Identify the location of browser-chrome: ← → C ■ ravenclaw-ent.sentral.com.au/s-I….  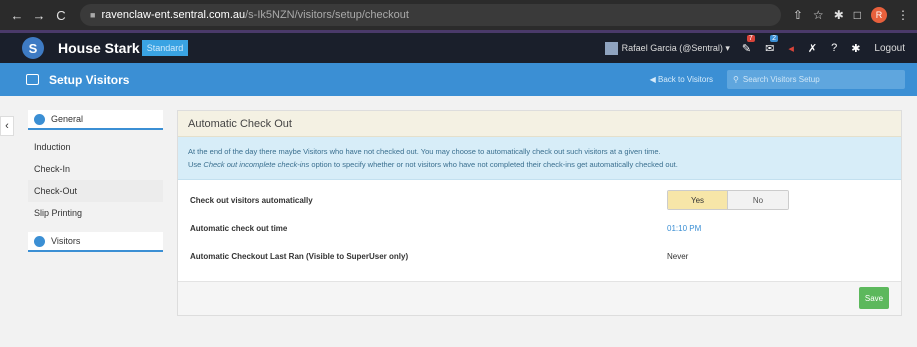
(458, 15).